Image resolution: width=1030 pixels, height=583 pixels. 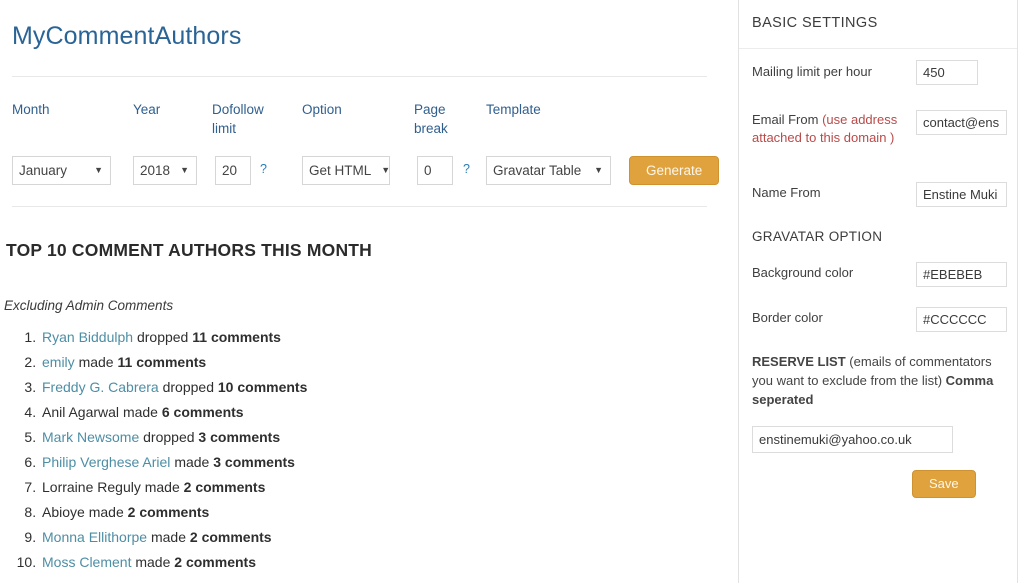 I want to click on month-select: January ▼, so click(x=61, y=170).